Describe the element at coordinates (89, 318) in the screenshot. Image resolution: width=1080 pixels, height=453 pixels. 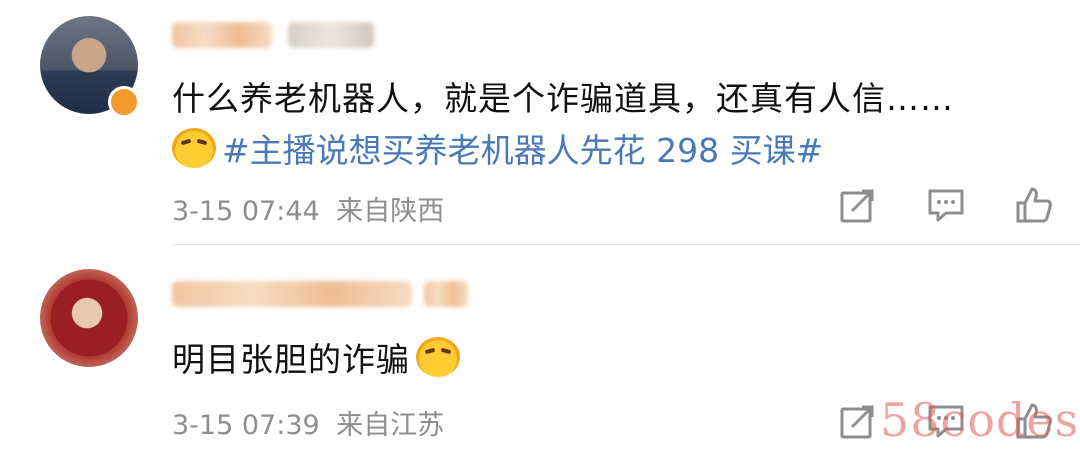
I see `avatar` at that location.